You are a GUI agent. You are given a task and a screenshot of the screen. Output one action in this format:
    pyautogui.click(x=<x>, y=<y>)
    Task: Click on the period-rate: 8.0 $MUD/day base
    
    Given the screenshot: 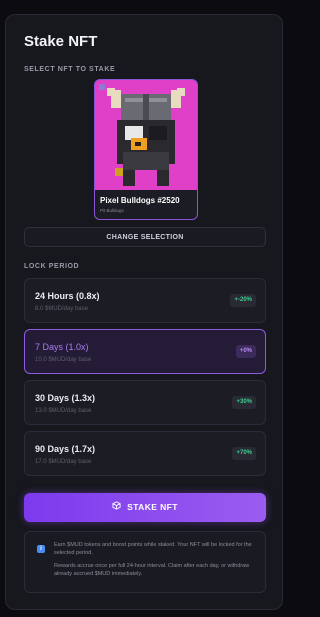 What is the action you would take?
    pyautogui.click(x=62, y=309)
    